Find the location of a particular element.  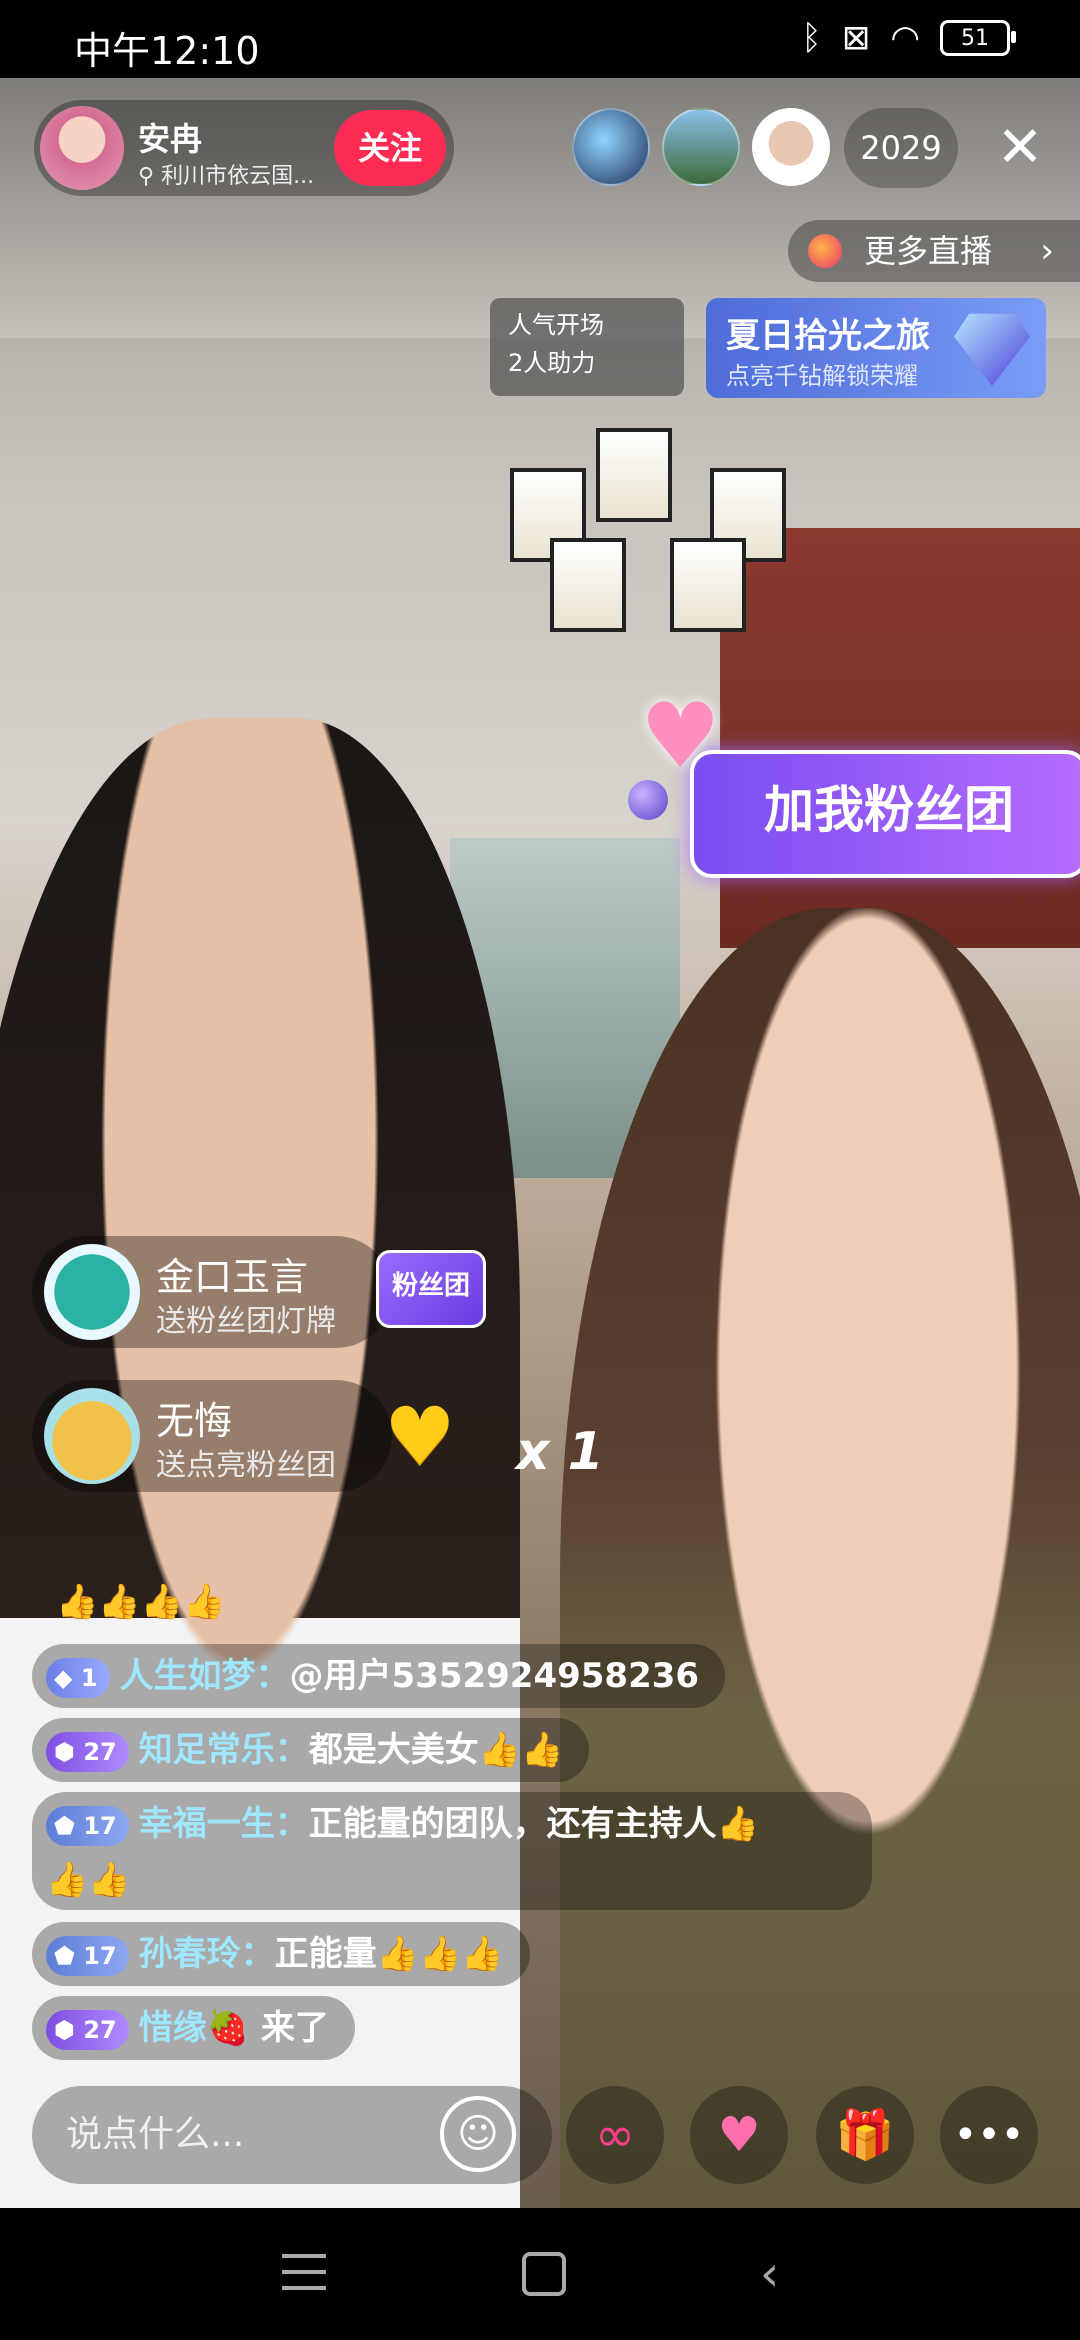

chat-username: 人生如梦： is located at coordinates (205, 1676).